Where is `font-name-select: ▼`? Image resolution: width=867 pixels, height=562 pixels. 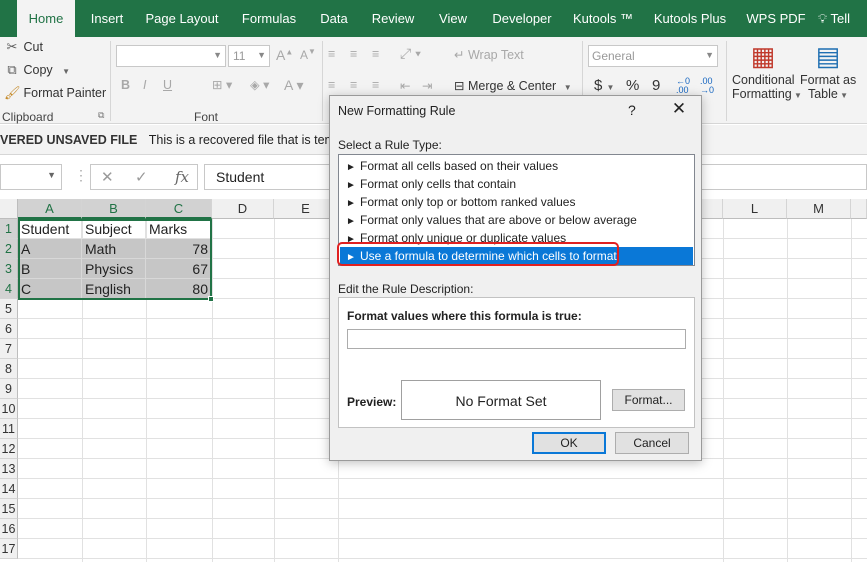
font-name-select: ▼ is located at coordinates (171, 56).